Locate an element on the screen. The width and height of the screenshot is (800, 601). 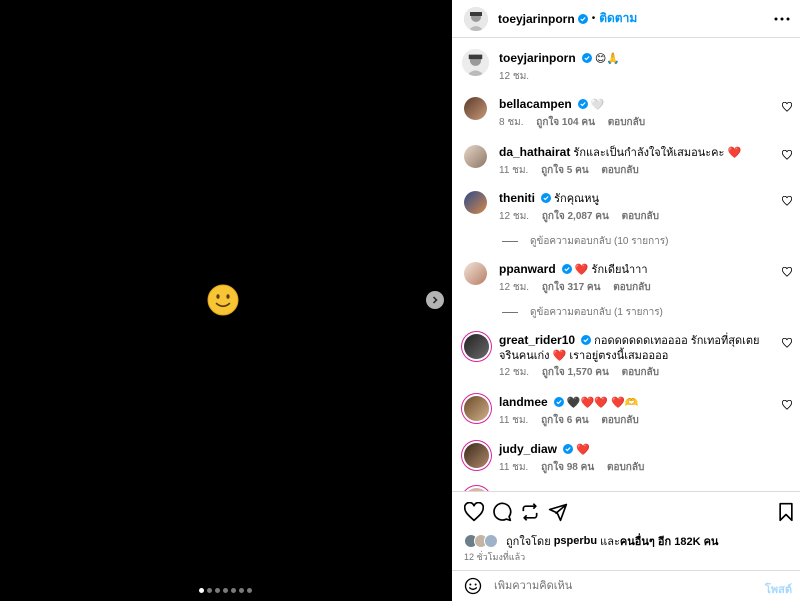
comment-likes: ถูกใจ 5 คน is located at coordinates (565, 170).